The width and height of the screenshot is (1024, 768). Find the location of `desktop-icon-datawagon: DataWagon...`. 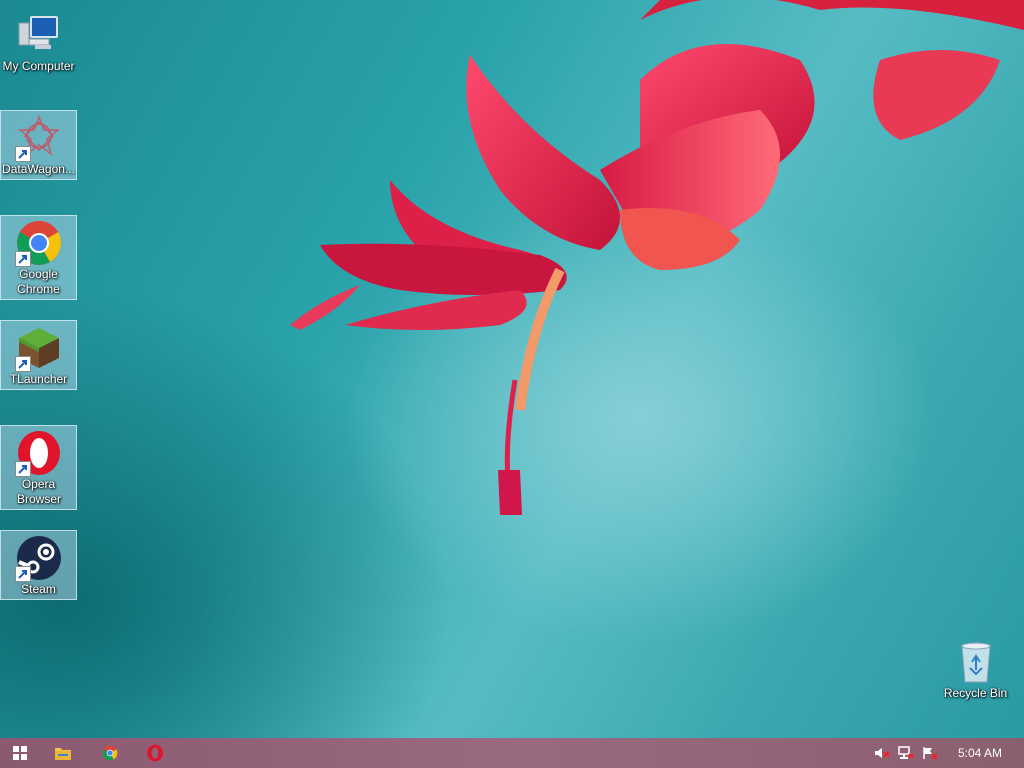

desktop-icon-datawagon: DataWagon... is located at coordinates (38, 145).